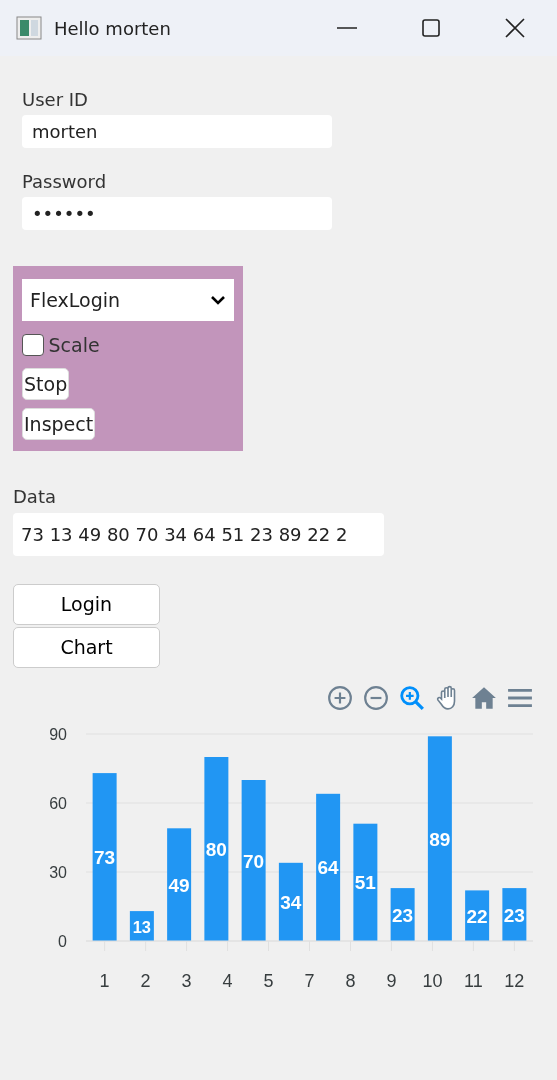  I want to click on data-label: 73, so click(105, 857).